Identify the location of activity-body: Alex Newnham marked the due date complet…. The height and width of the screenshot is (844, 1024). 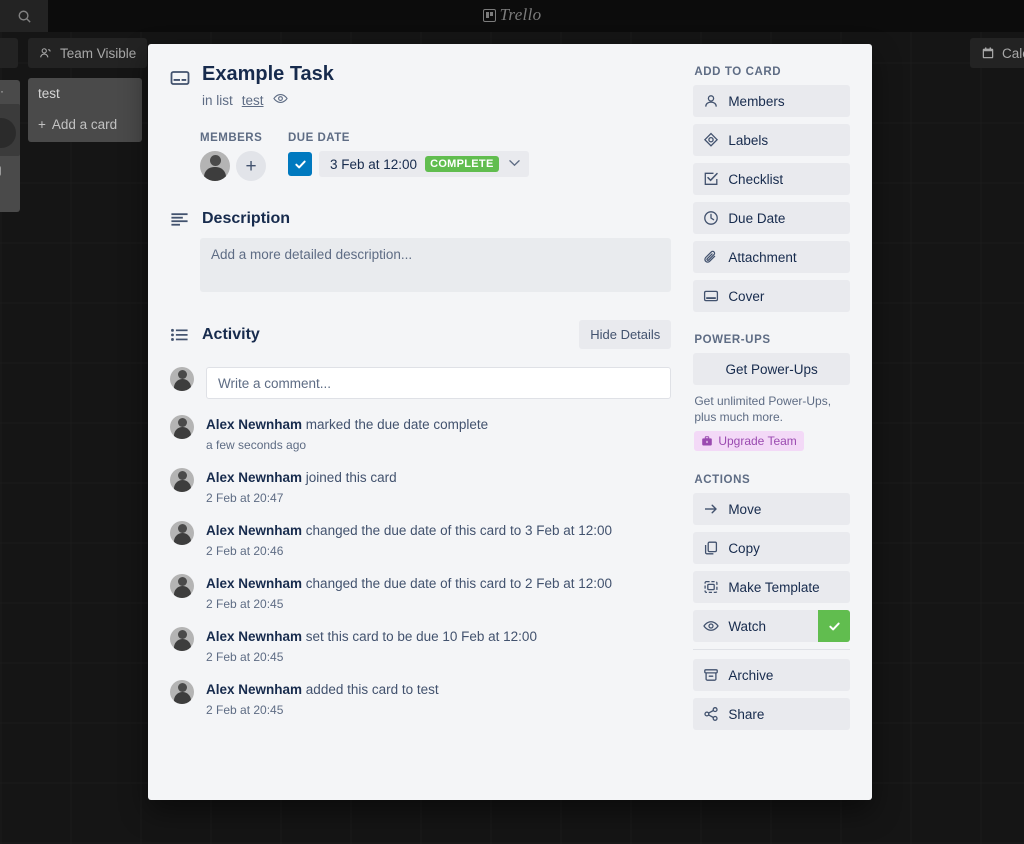
(347, 433).